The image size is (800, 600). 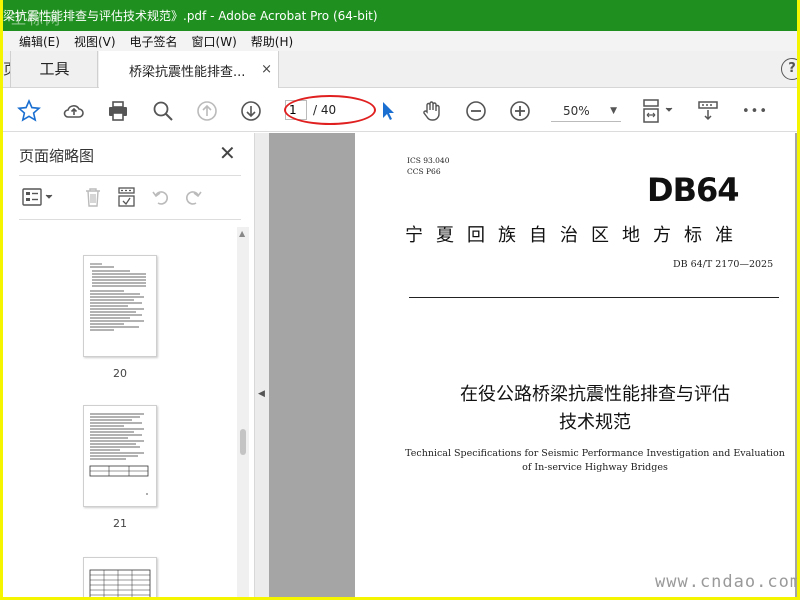 I want to click on tab-row: 页 工具 桥梁抗震性能排查... ×, so click(x=400, y=70).